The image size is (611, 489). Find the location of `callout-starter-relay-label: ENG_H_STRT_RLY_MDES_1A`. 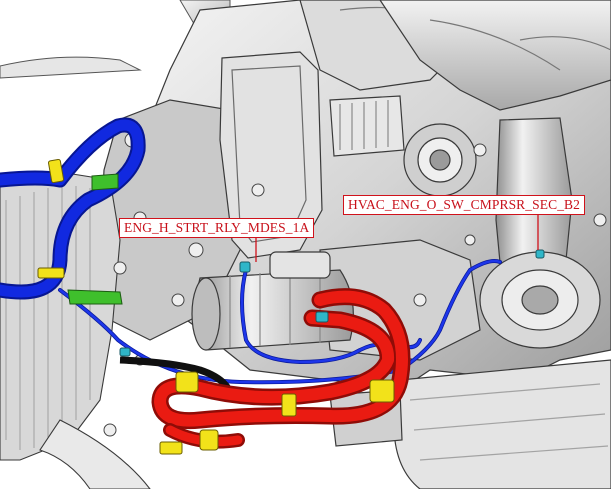

callout-starter-relay-label: ENG_H_STRT_RLY_MDES_1A is located at coordinates (217, 228).